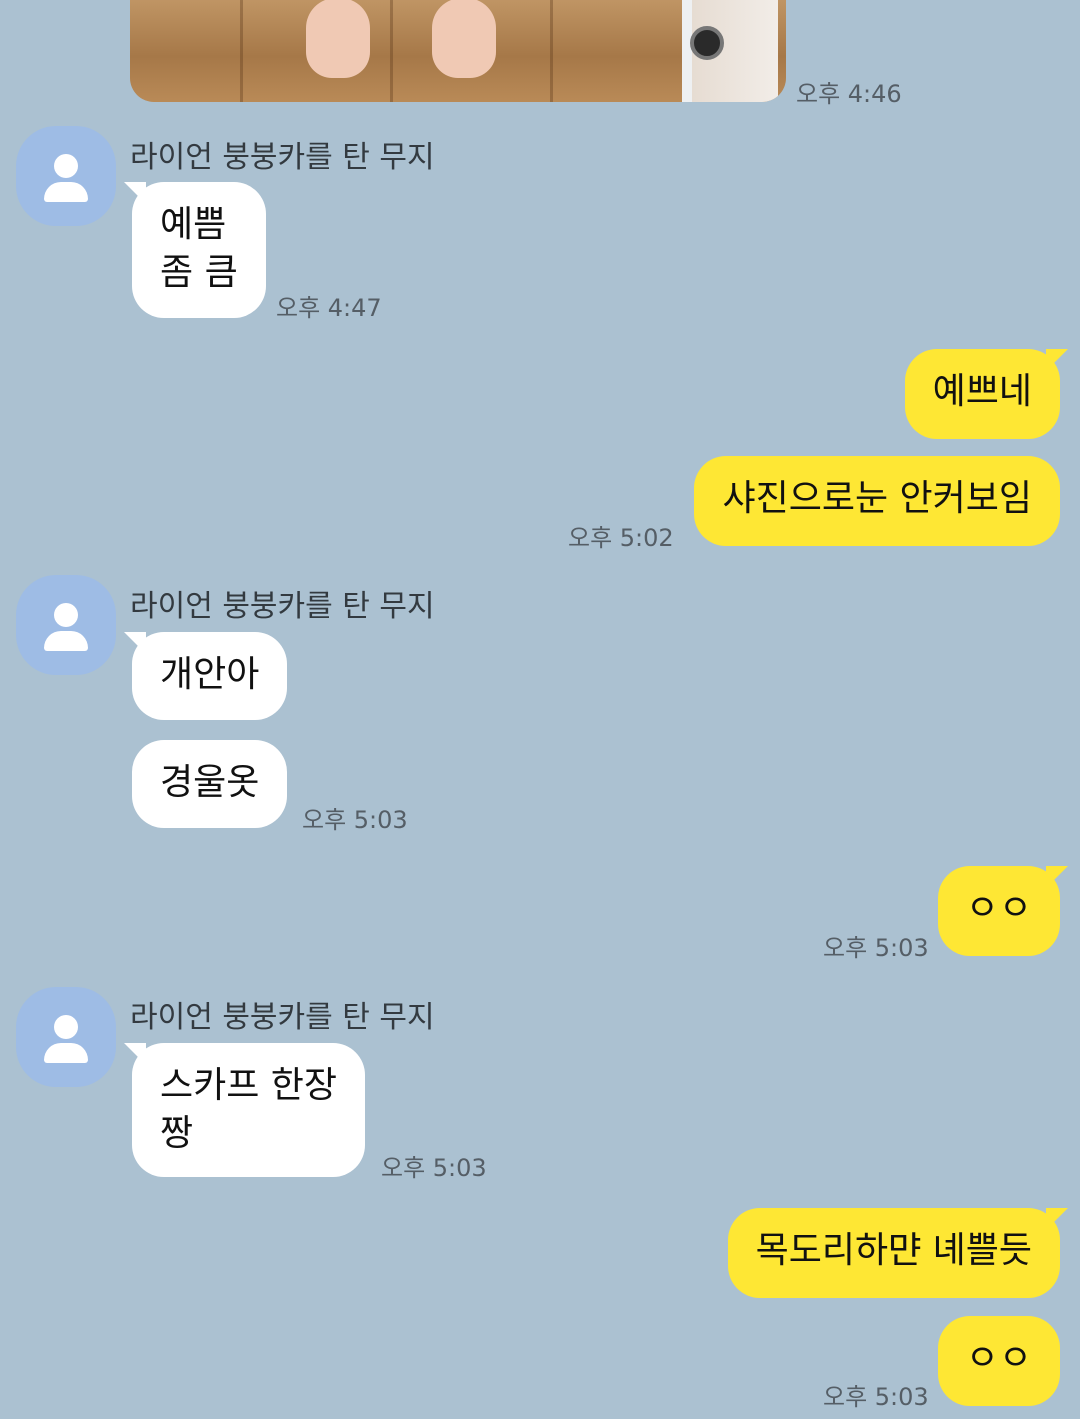 The image size is (1080, 1419). Describe the element at coordinates (244, 1110) in the screenshot. I see `incoming-message-bubble: 스카프 한장 짱` at that location.